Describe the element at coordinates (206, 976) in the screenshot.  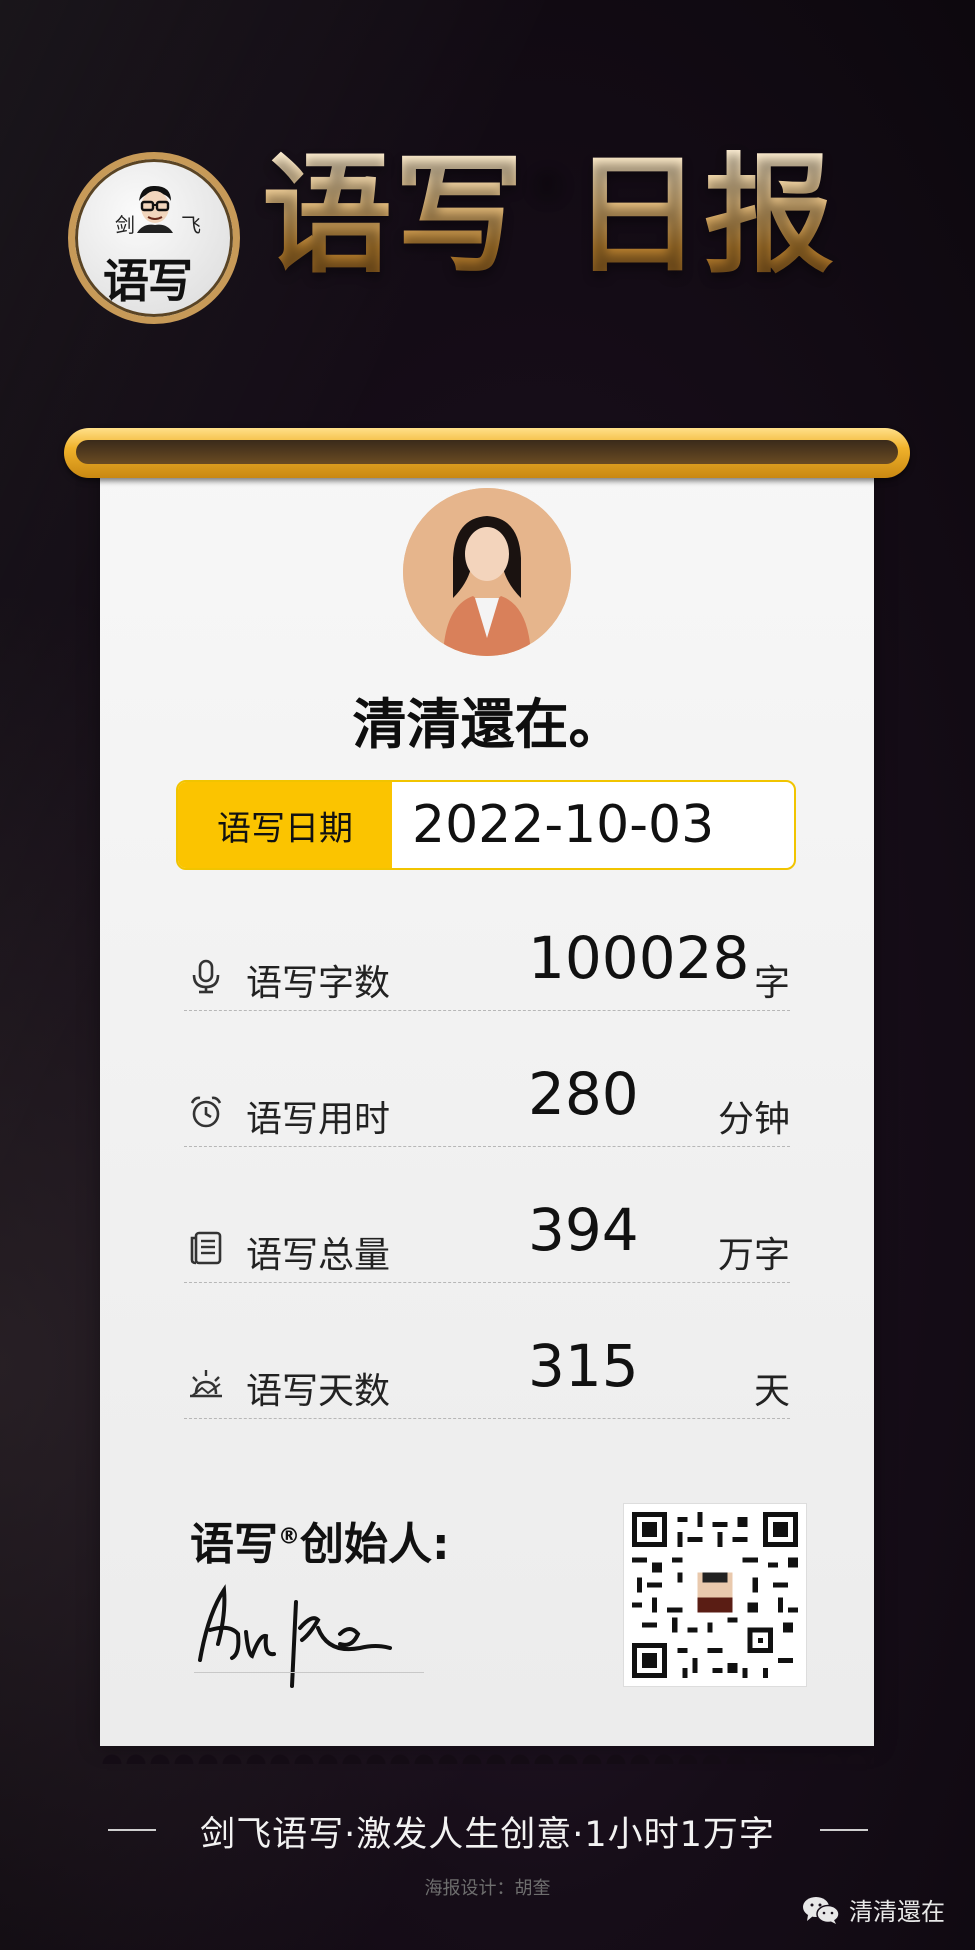
I see `microphone-icon` at that location.